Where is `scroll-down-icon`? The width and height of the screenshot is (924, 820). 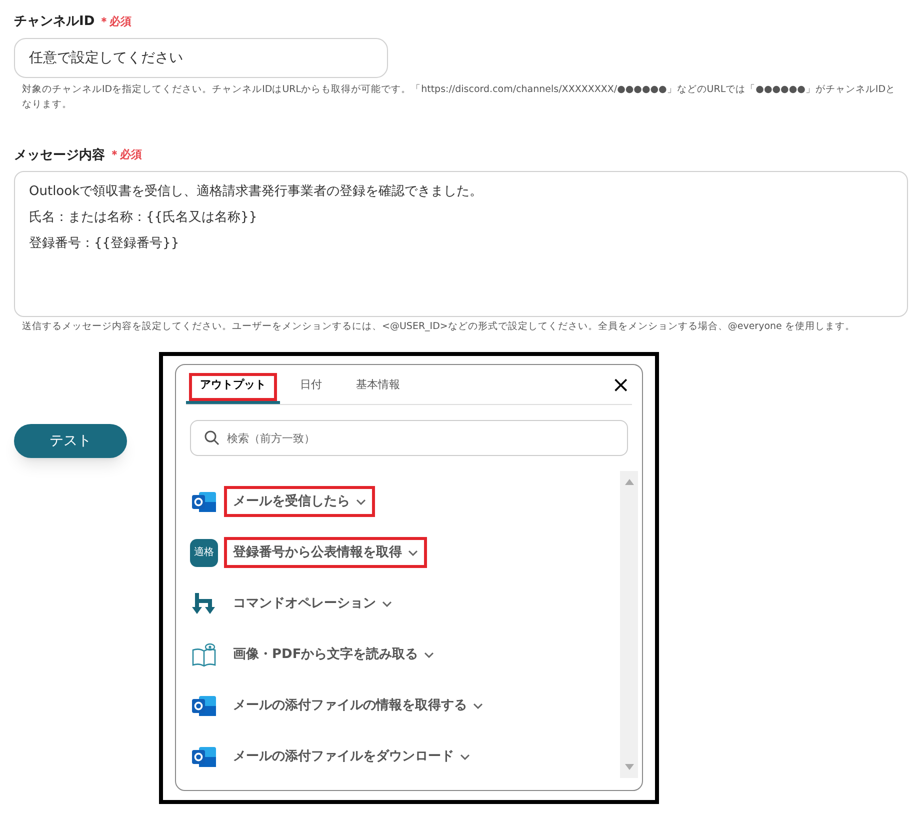 scroll-down-icon is located at coordinates (629, 767).